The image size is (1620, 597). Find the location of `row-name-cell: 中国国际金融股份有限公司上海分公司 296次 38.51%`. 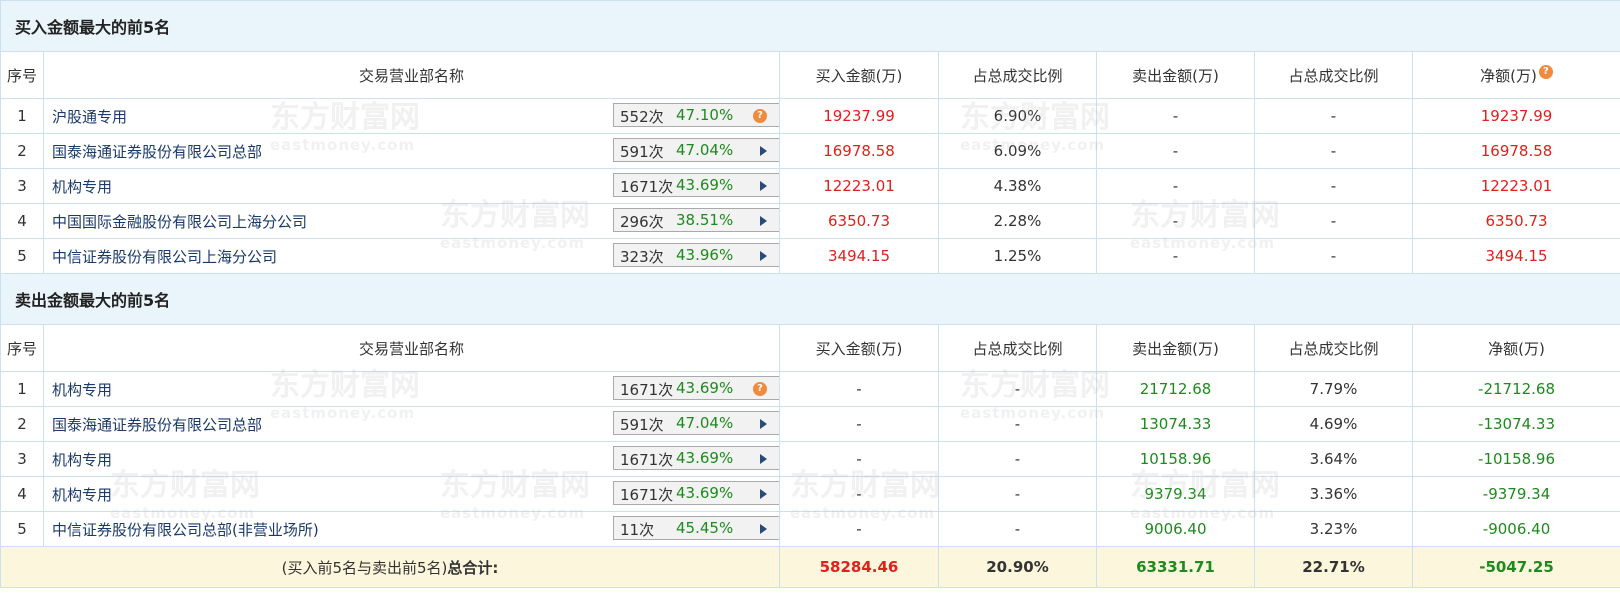

row-name-cell: 中国国际金融股份有限公司上海分公司 296次 38.51% is located at coordinates (411, 221).